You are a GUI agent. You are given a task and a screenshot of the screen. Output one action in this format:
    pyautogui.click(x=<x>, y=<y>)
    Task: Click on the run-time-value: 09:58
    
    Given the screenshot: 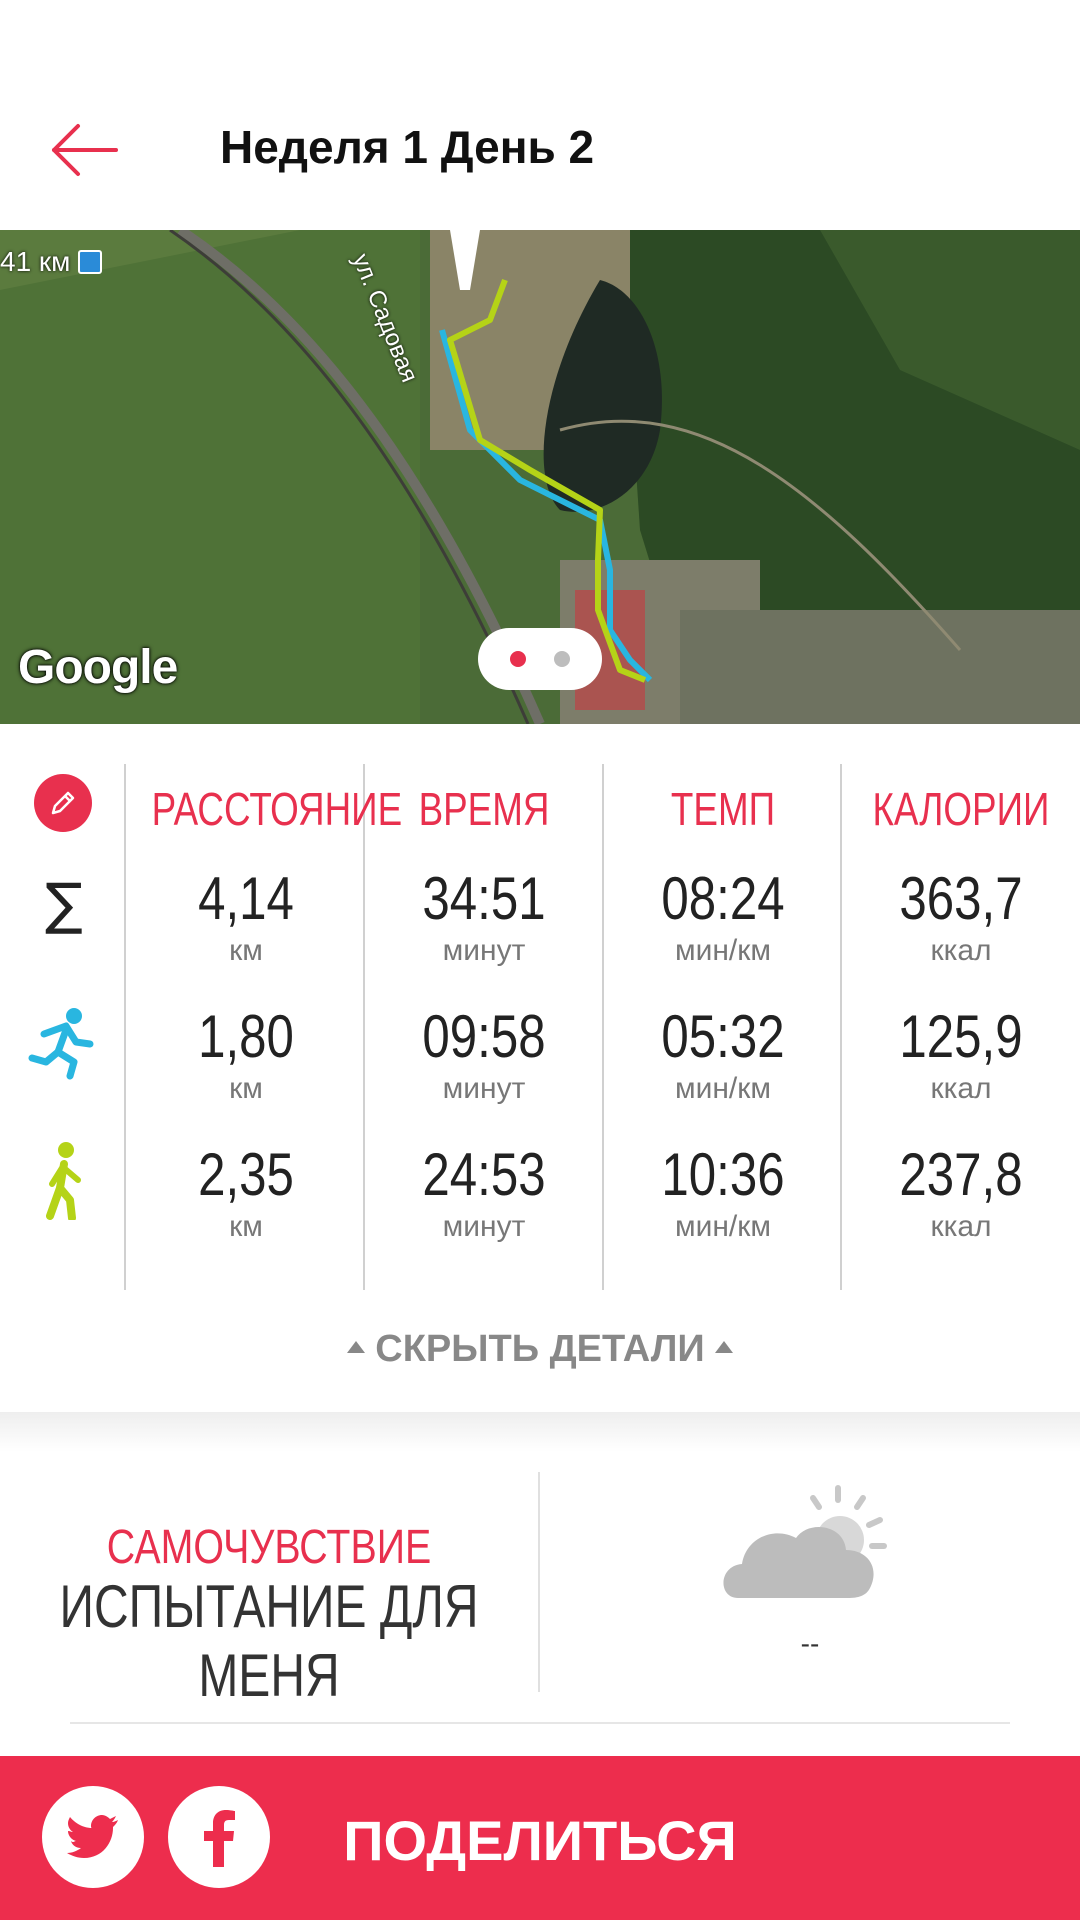 What is the action you would take?
    pyautogui.click(x=484, y=1036)
    